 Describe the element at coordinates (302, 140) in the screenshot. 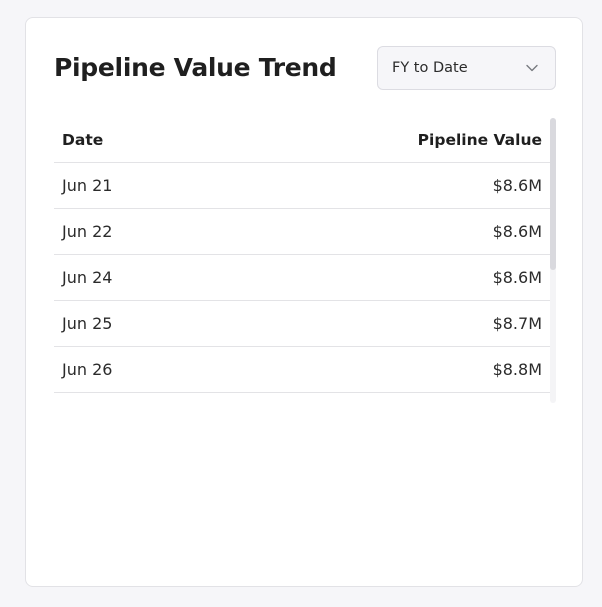

I see `table-header: Date Pipeline Value` at that location.